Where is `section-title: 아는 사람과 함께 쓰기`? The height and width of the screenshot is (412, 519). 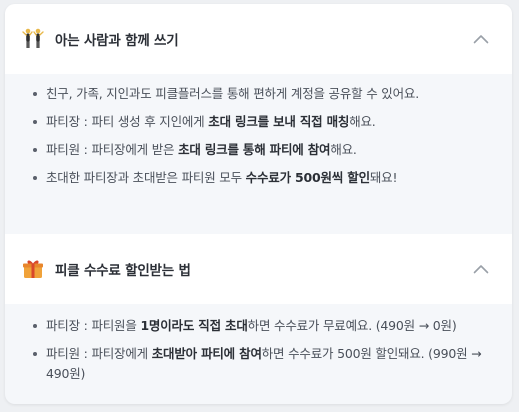 section-title: 아는 사람과 함께 쓰기 is located at coordinates (117, 41).